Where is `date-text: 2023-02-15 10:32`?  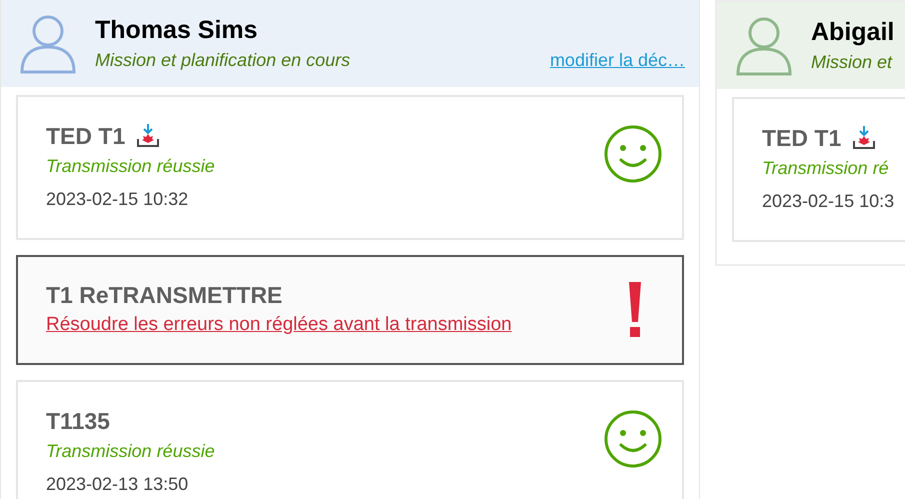
date-text: 2023-02-15 10:32 is located at coordinates (118, 199).